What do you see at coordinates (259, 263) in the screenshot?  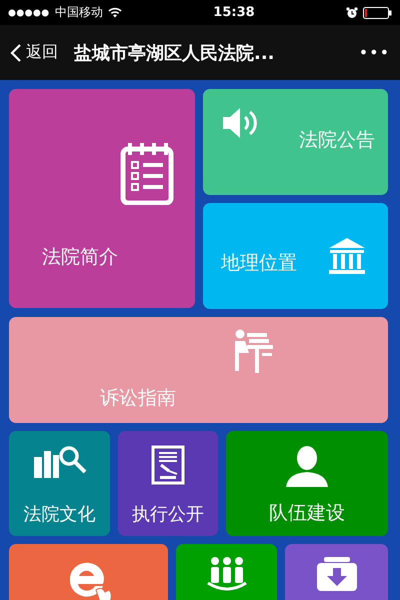 I see `tile-label: 地理位置` at bounding box center [259, 263].